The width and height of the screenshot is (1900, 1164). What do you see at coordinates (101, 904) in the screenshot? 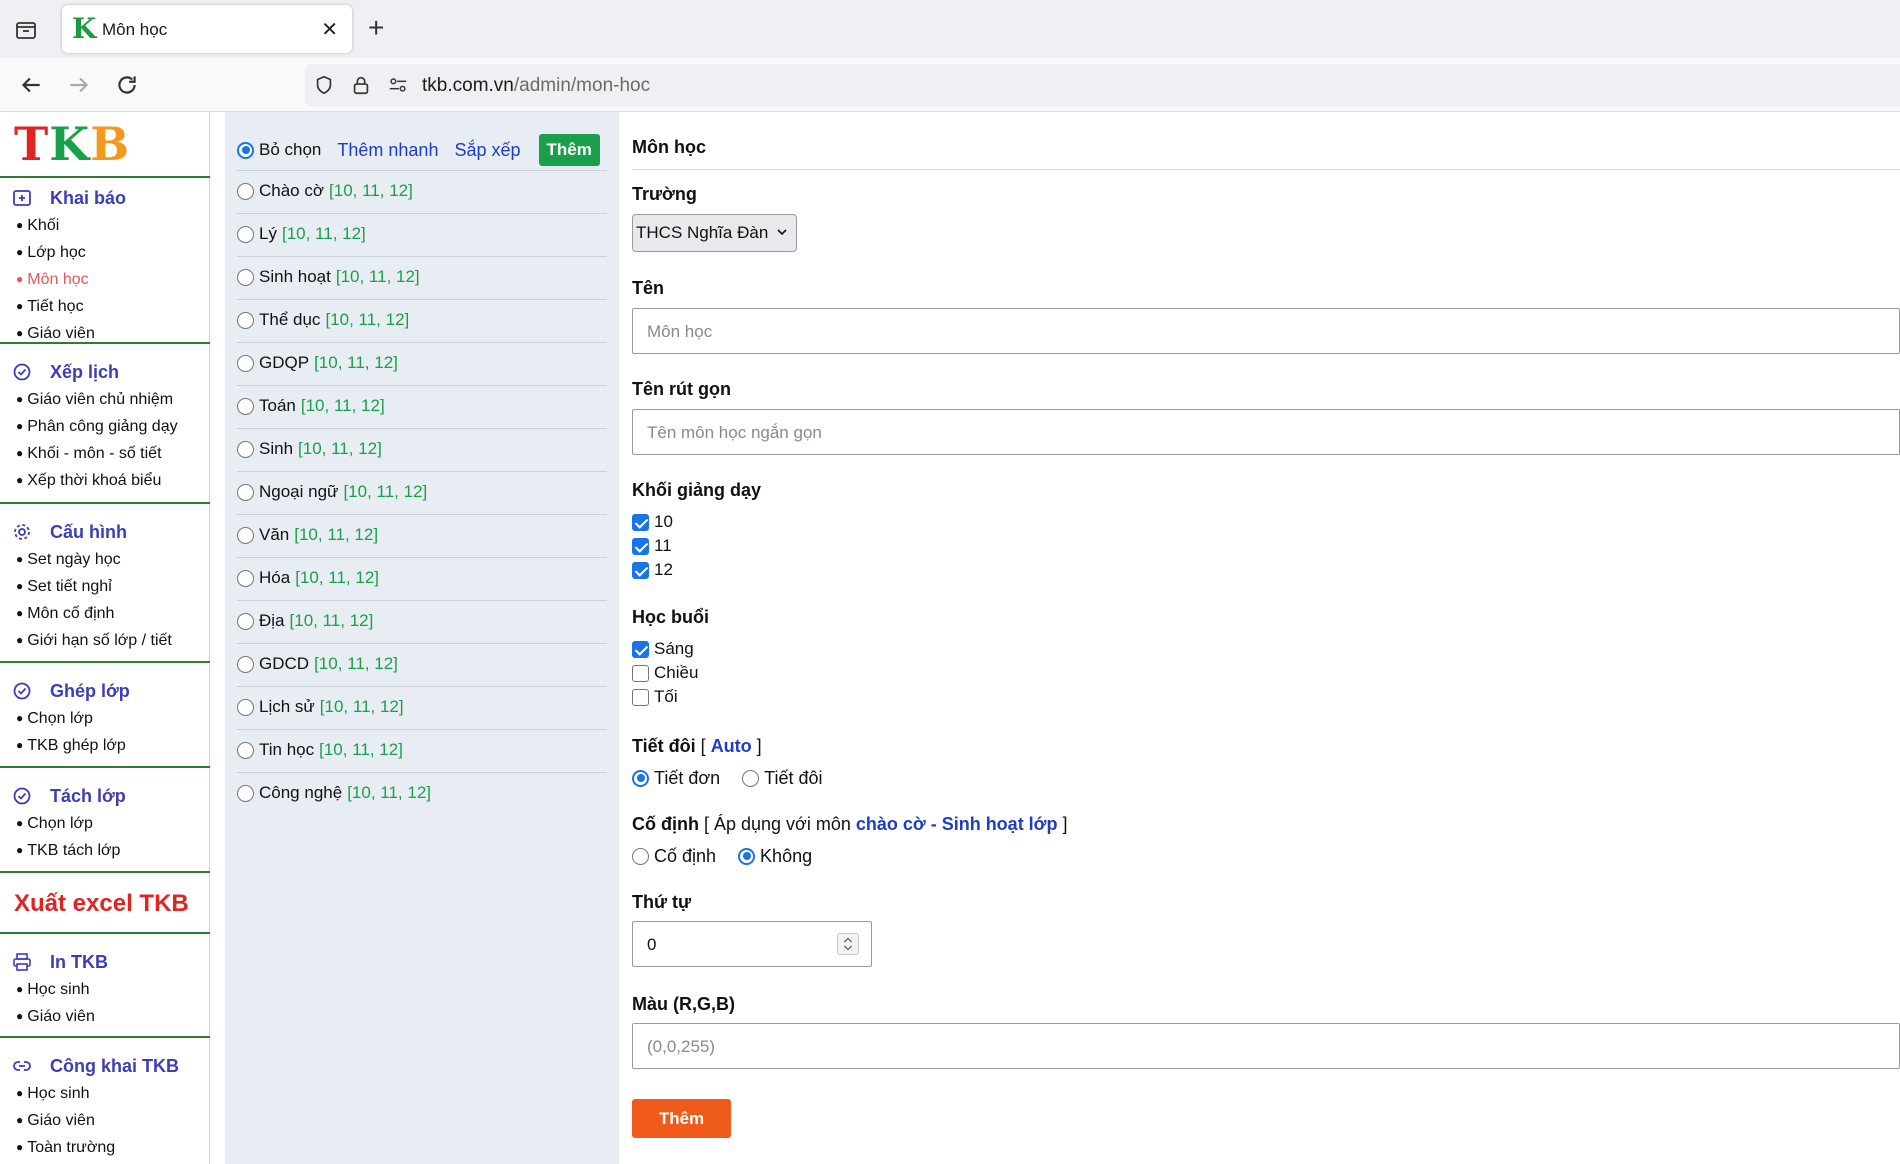
I see `export-excel-link: Xuất excel TKB` at bounding box center [101, 904].